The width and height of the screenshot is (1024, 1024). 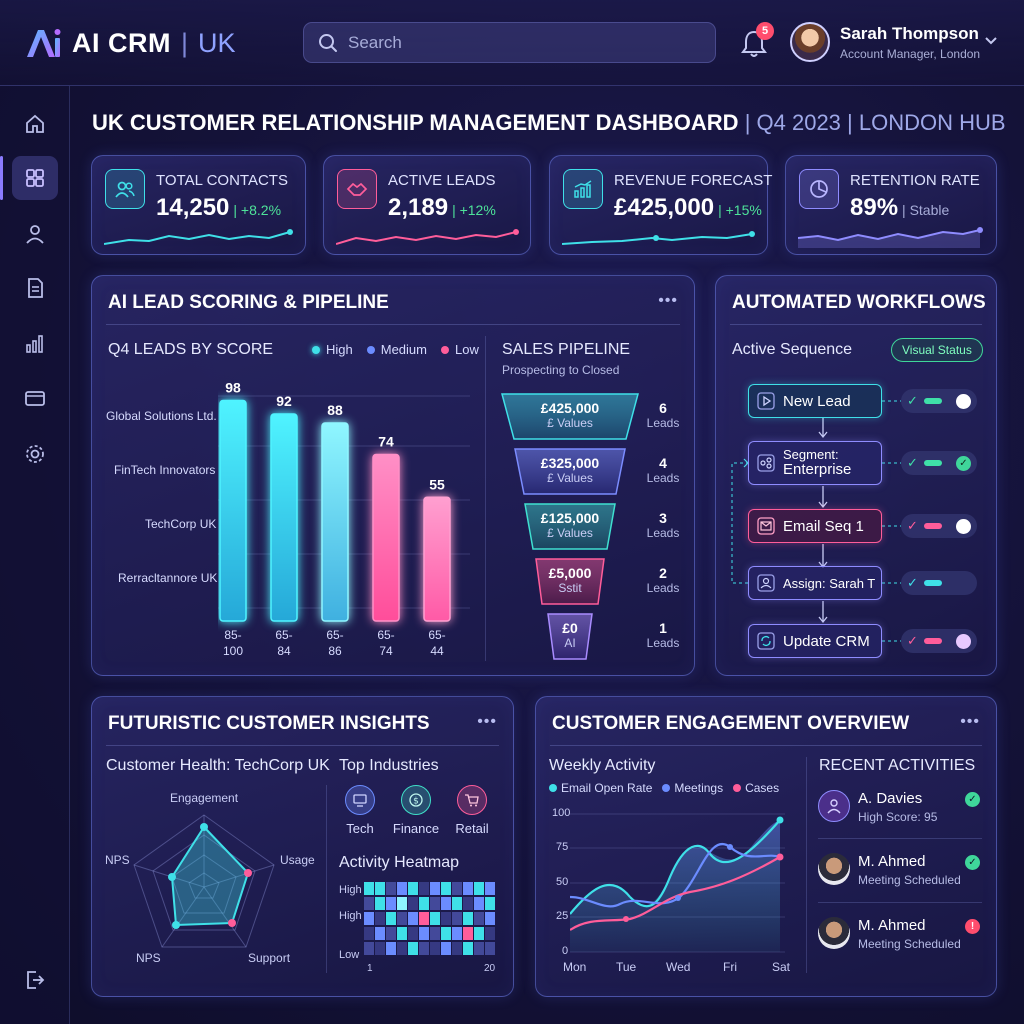 What do you see at coordinates (740, 210) in the screenshot?
I see `kpi-delta: | +15%` at bounding box center [740, 210].